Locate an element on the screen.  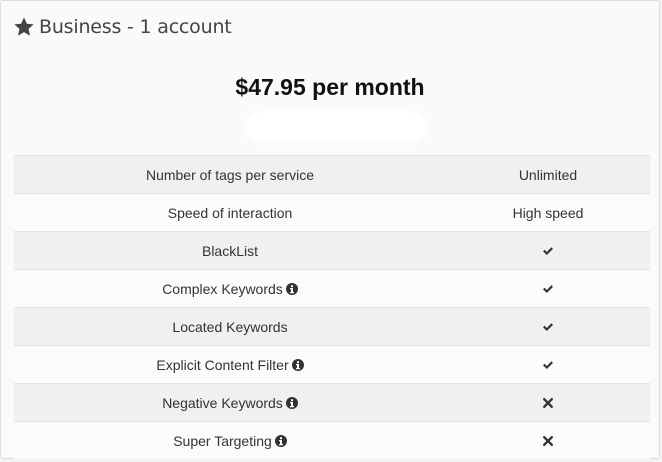
feature-name: Number of tags per service is located at coordinates (230, 174).